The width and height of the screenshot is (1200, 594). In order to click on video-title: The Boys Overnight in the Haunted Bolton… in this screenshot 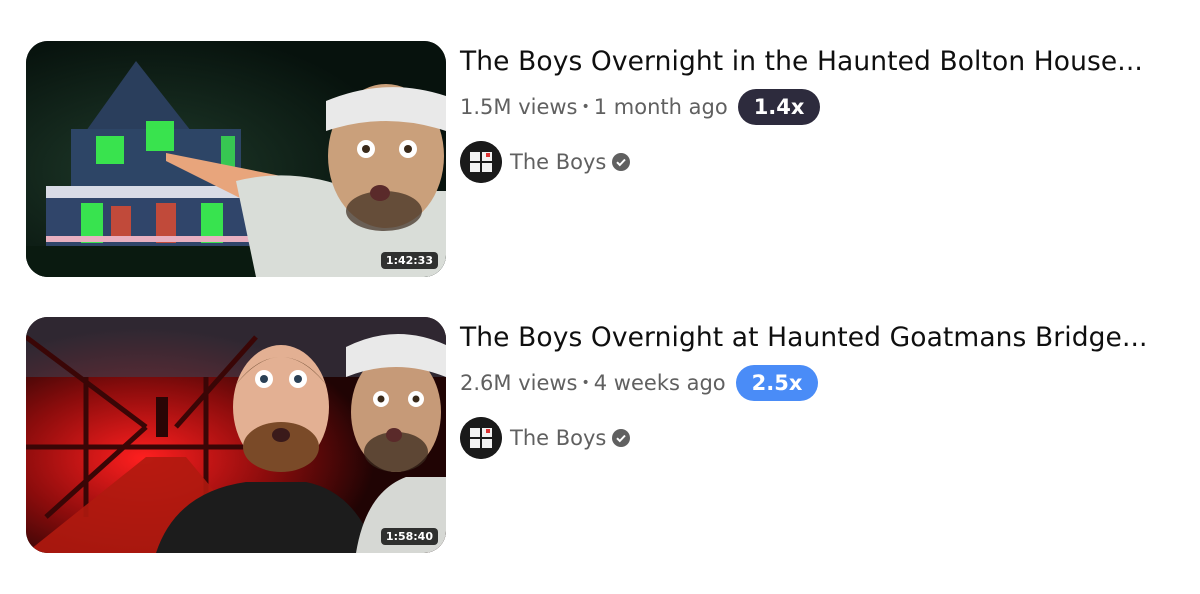, I will do `click(825, 62)`.